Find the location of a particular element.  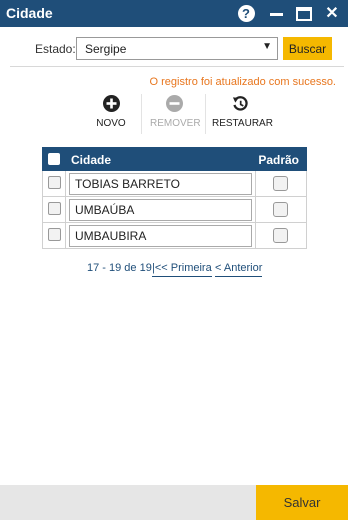

maximize-icon is located at coordinates (304, 13).